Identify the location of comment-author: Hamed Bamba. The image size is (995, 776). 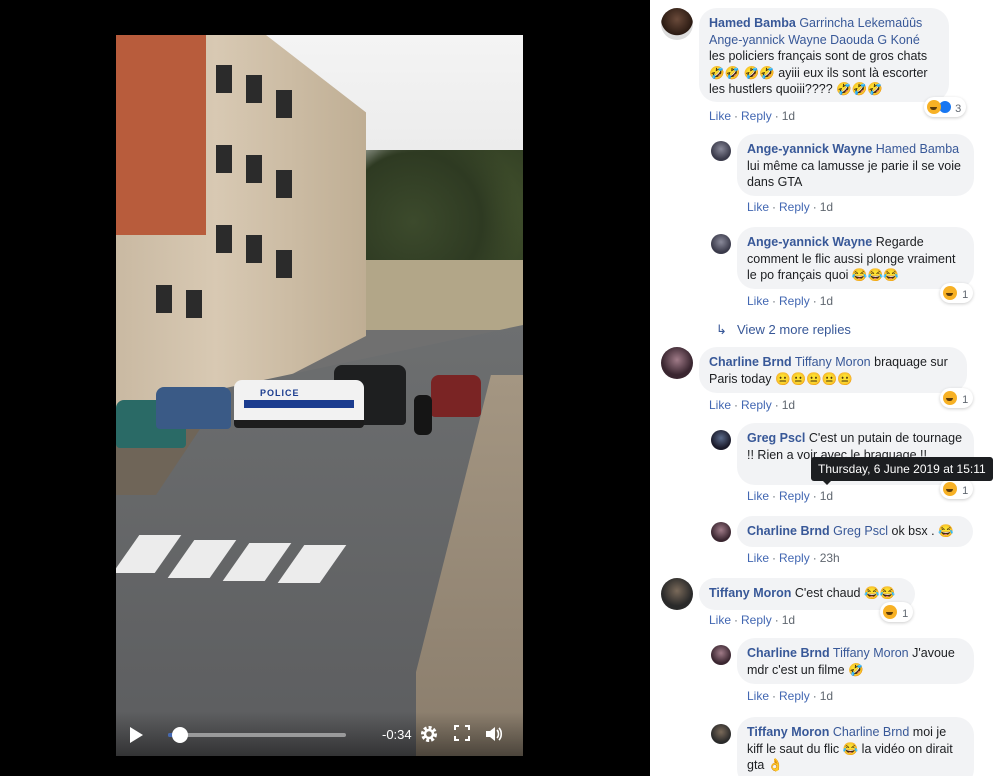
(752, 23).